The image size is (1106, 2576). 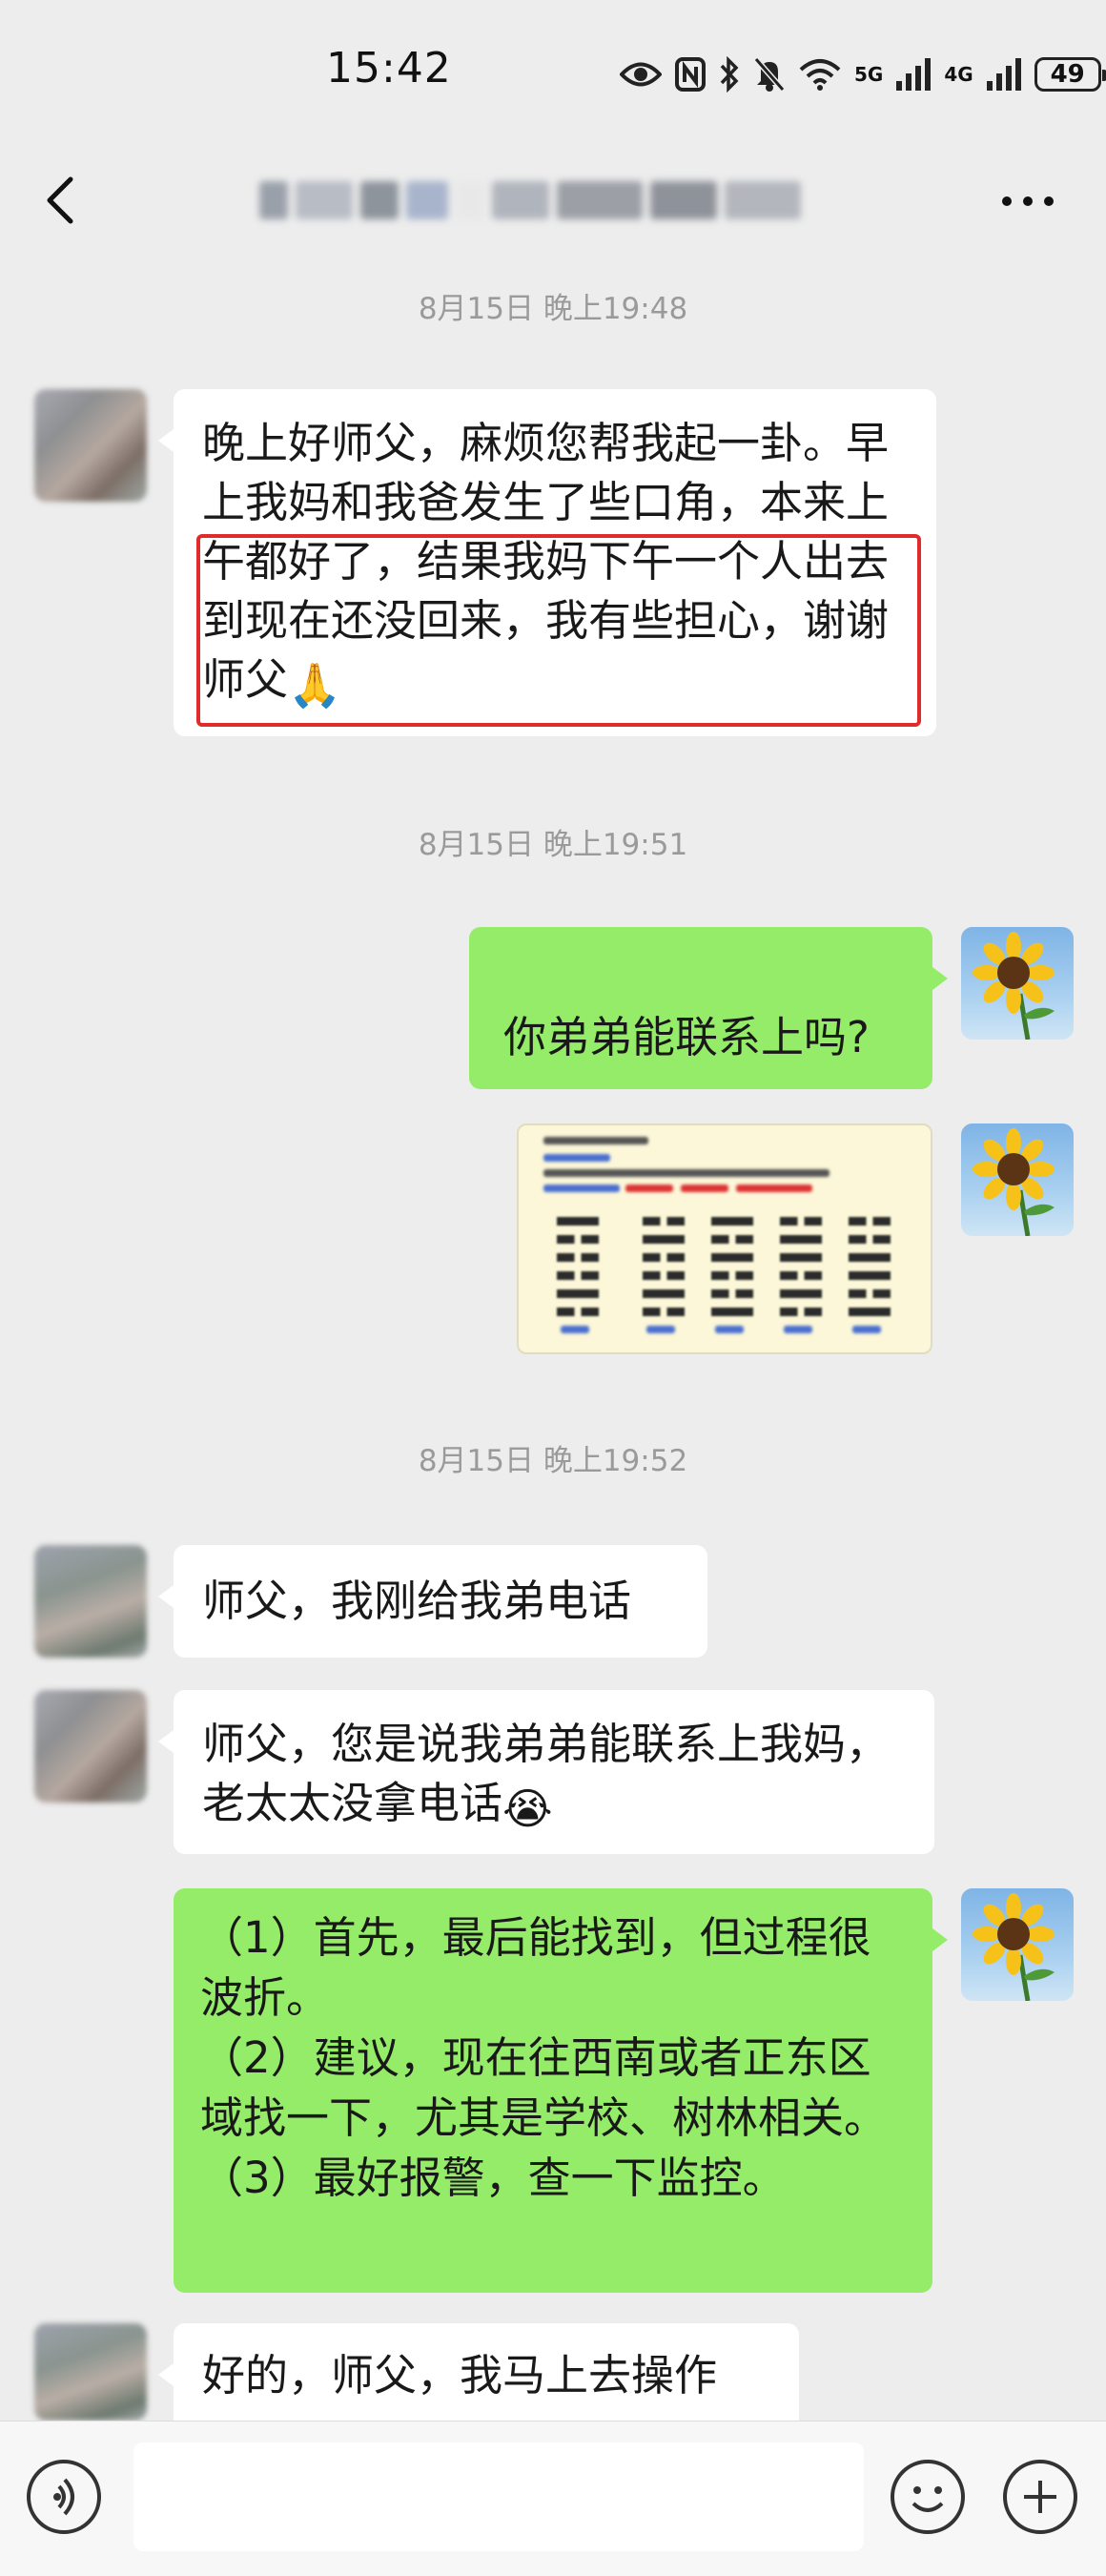 What do you see at coordinates (389, 68) in the screenshot?
I see `status-time: 15:42` at bounding box center [389, 68].